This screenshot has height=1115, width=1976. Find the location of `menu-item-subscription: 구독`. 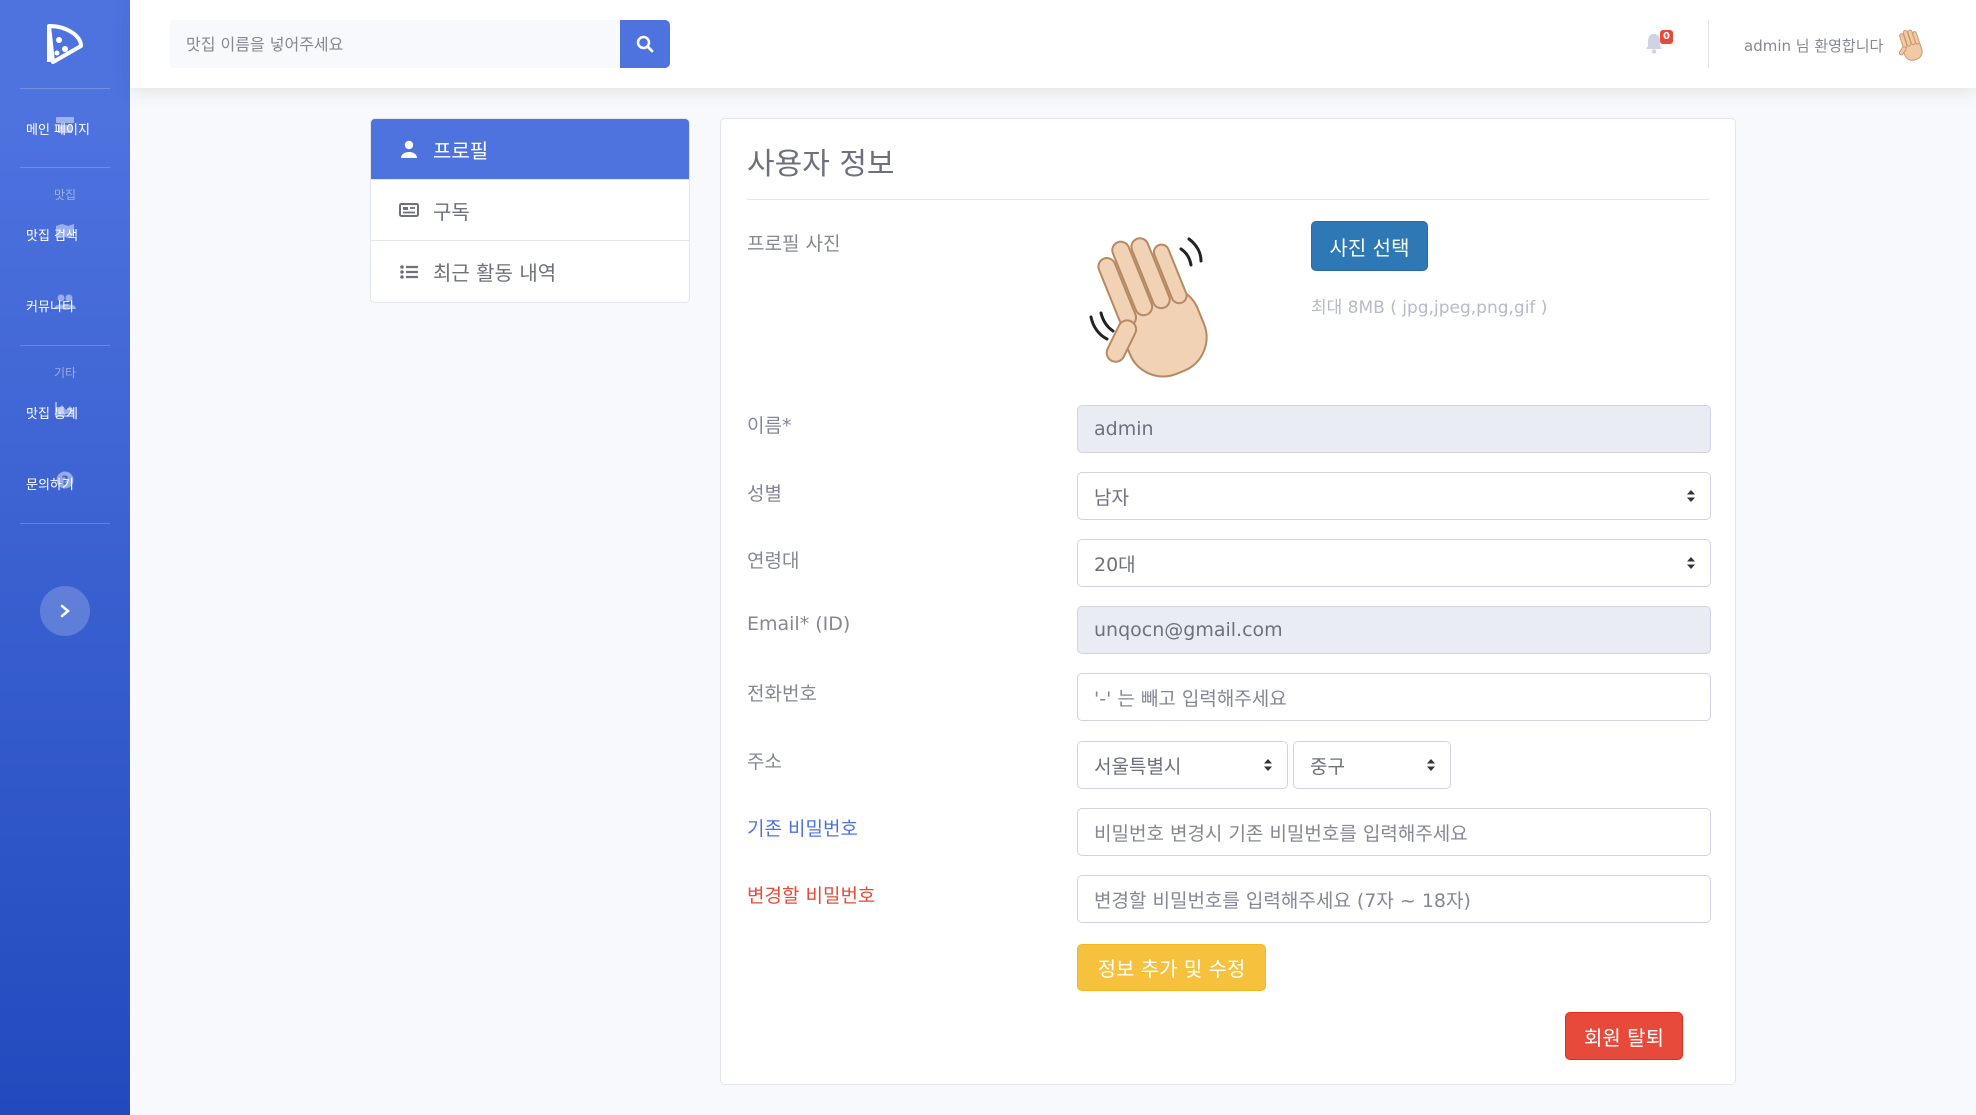

menu-item-subscription: 구독 is located at coordinates (530, 210).